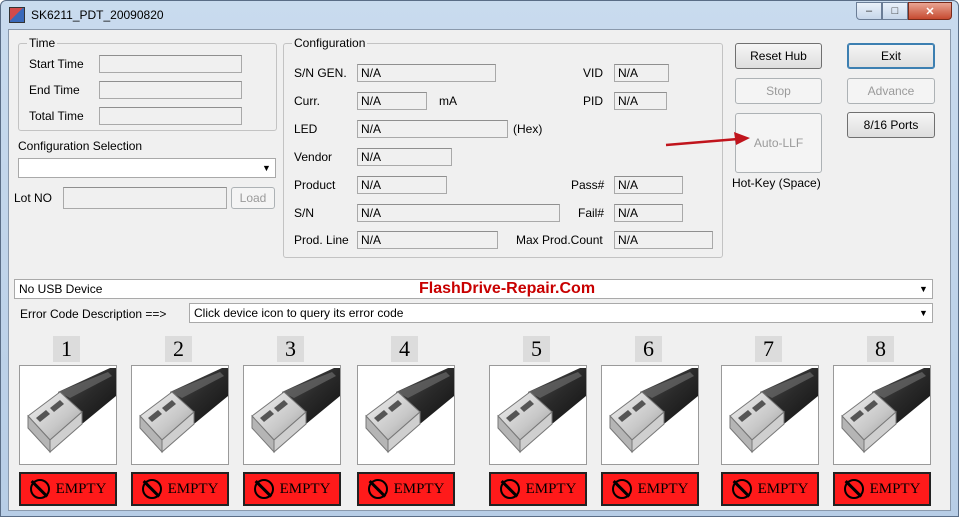  Describe the element at coordinates (640, 101) in the screenshot. I see `pid-field: N/A` at that location.